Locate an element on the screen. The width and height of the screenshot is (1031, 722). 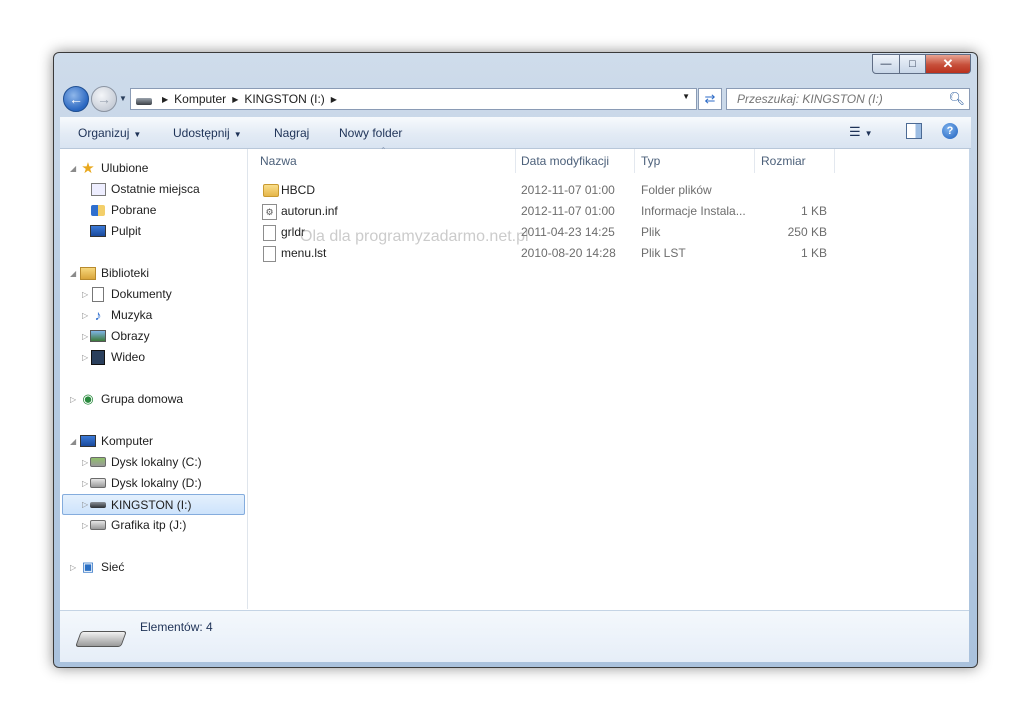
sidebar-item-music: ♪ Muzyka is located at coordinates (121, 315).